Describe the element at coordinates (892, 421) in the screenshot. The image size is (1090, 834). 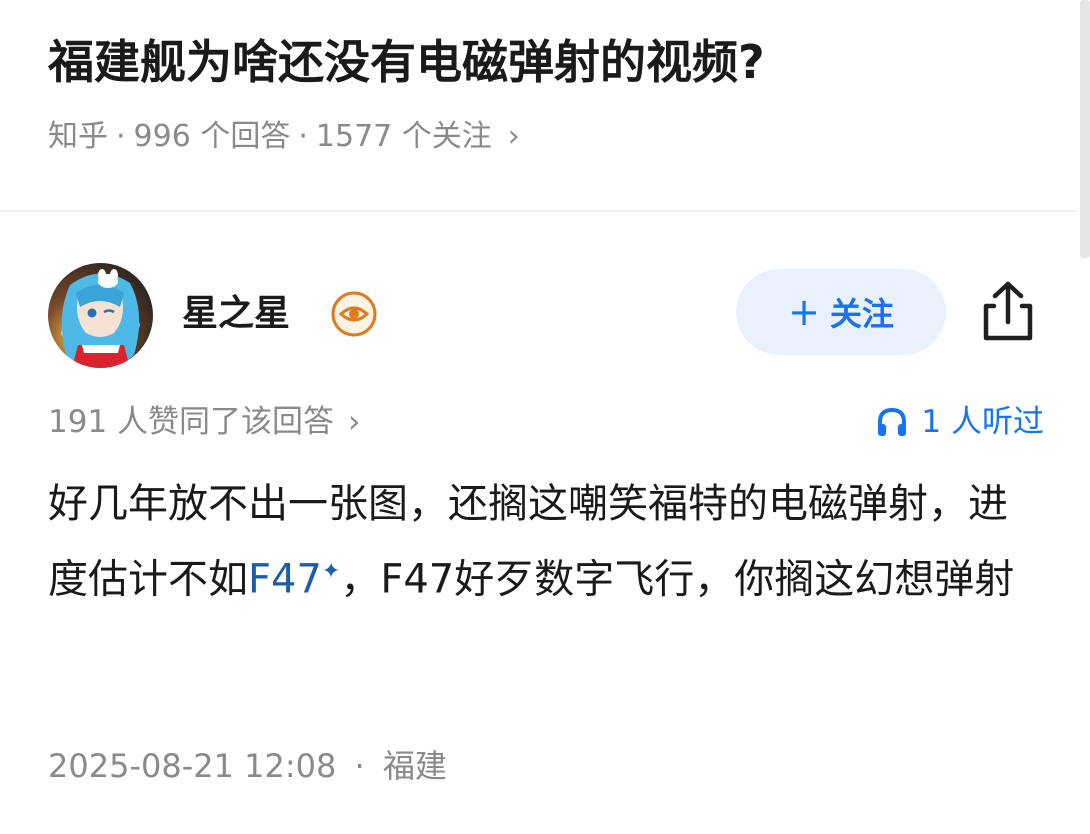
I see `headphones-icon` at that location.